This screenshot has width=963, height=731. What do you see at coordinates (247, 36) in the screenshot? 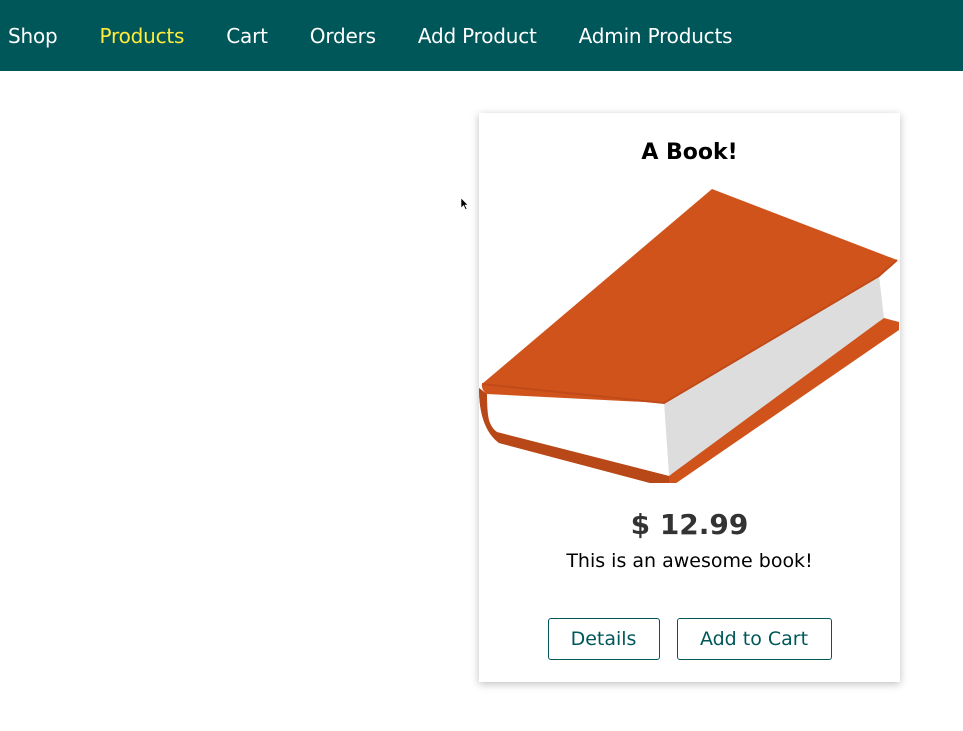
I see `nav-item-cart: Cart` at bounding box center [247, 36].